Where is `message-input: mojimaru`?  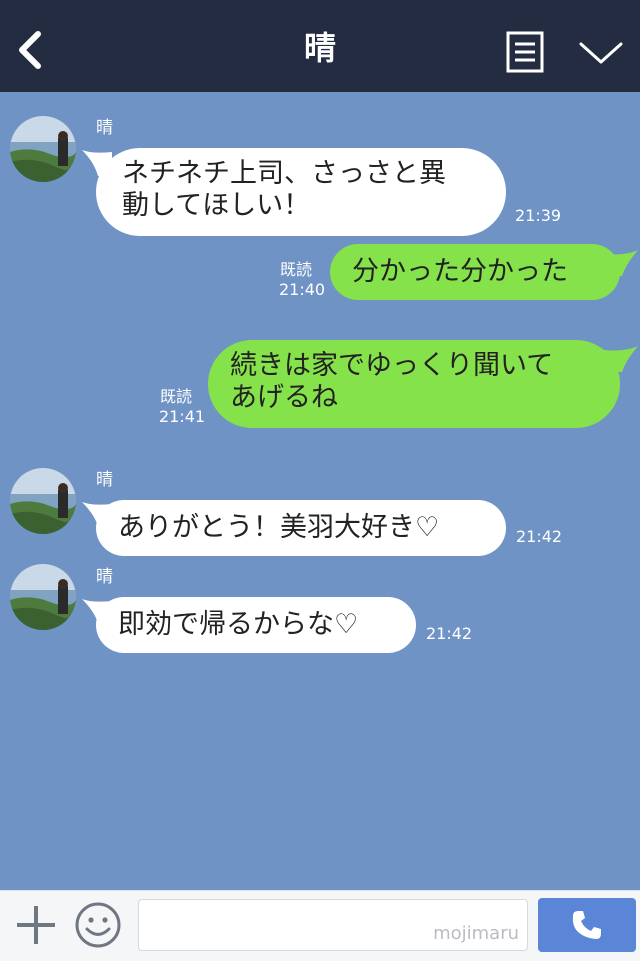
message-input: mojimaru is located at coordinates (333, 925).